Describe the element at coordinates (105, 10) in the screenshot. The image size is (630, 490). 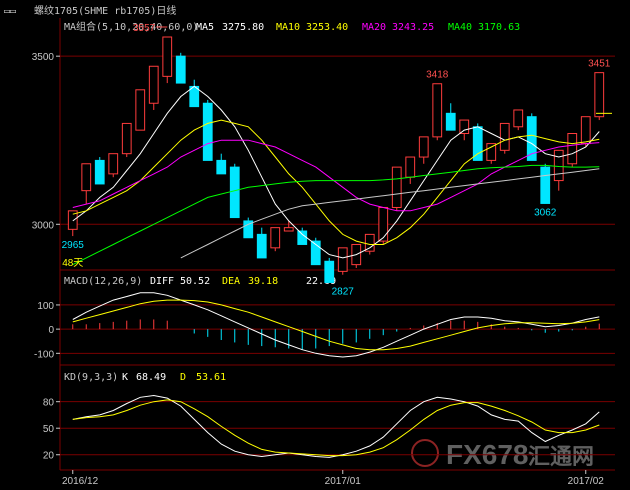
I see `window-title: 螺纹1705(SHME rb1705)日线` at that location.